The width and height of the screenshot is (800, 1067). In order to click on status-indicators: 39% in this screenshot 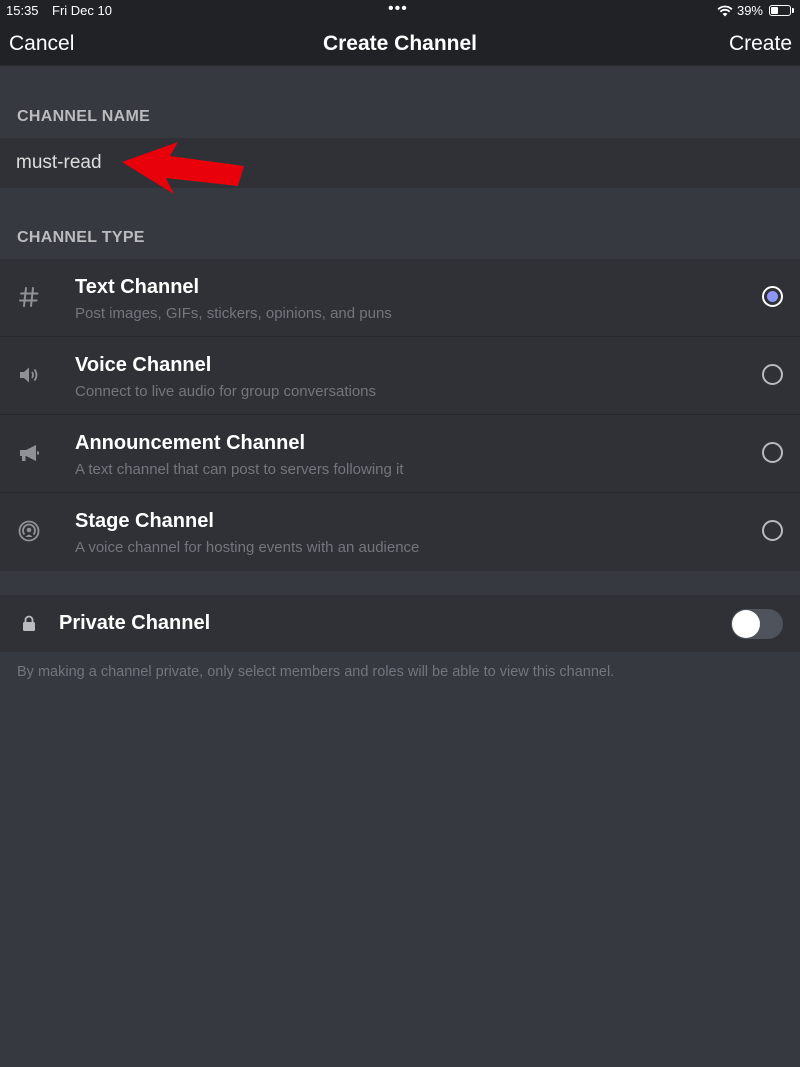, I will do `click(755, 10)`.